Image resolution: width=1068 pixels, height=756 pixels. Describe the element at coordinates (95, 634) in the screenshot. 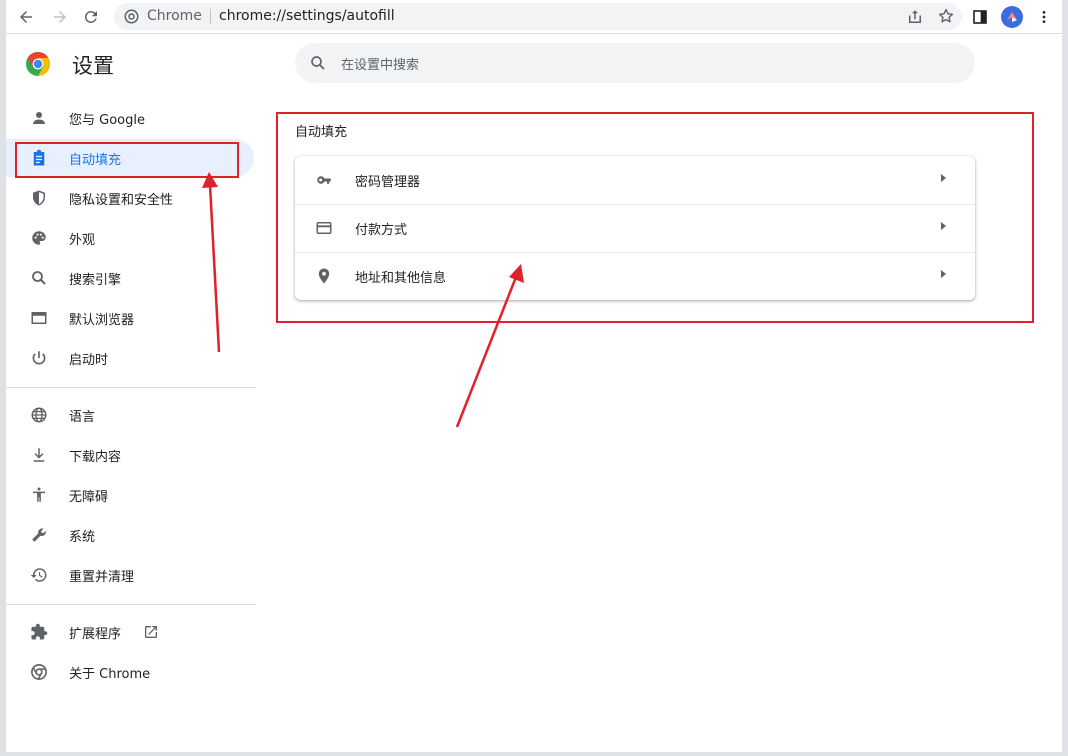

I see `sidebar-item-label: 扩展程序` at that location.